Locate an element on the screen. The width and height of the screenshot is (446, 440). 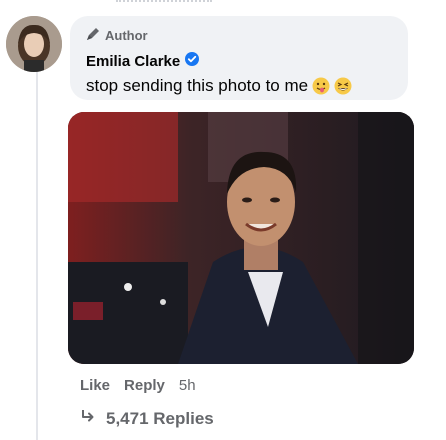
author-badge: Author is located at coordinates (117, 35).